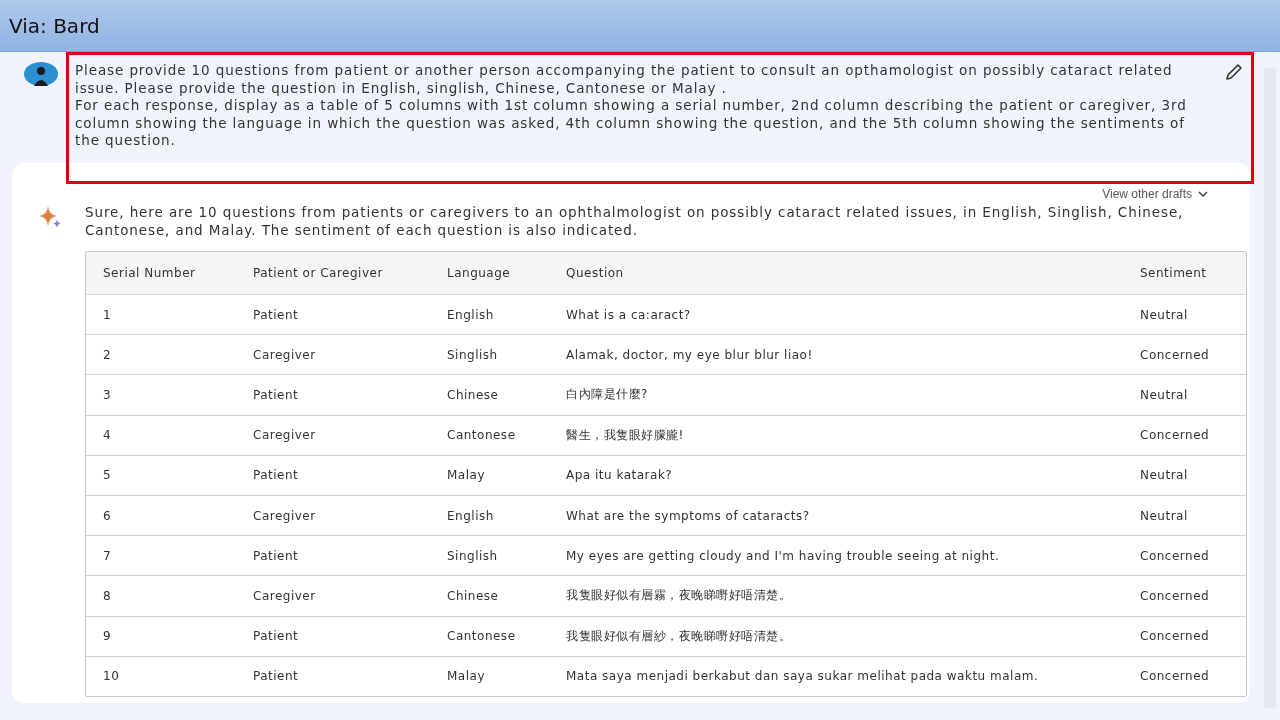 The height and width of the screenshot is (720, 1280). Describe the element at coordinates (783, 555) in the screenshot. I see `table-cell-text: My eyes are getting cloudy and I'm having trouble seeing at night.` at that location.